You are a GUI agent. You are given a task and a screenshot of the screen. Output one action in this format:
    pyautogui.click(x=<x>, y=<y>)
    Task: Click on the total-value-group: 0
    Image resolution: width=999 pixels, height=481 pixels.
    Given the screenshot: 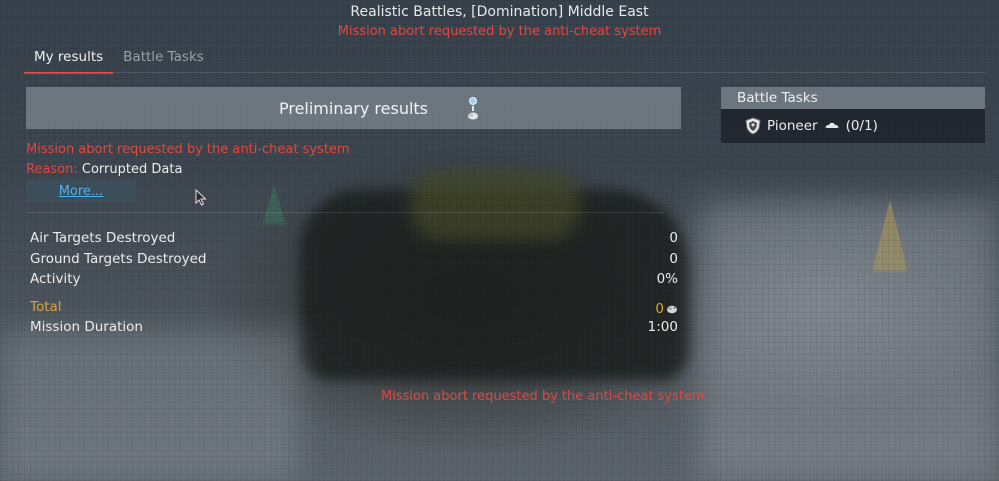 What is the action you would take?
    pyautogui.click(x=666, y=309)
    